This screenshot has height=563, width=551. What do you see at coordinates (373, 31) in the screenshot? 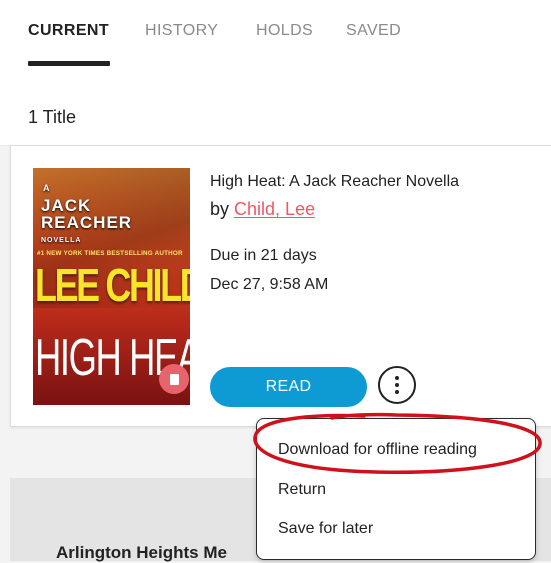
I see `tab-saved: SAVED` at bounding box center [373, 31].